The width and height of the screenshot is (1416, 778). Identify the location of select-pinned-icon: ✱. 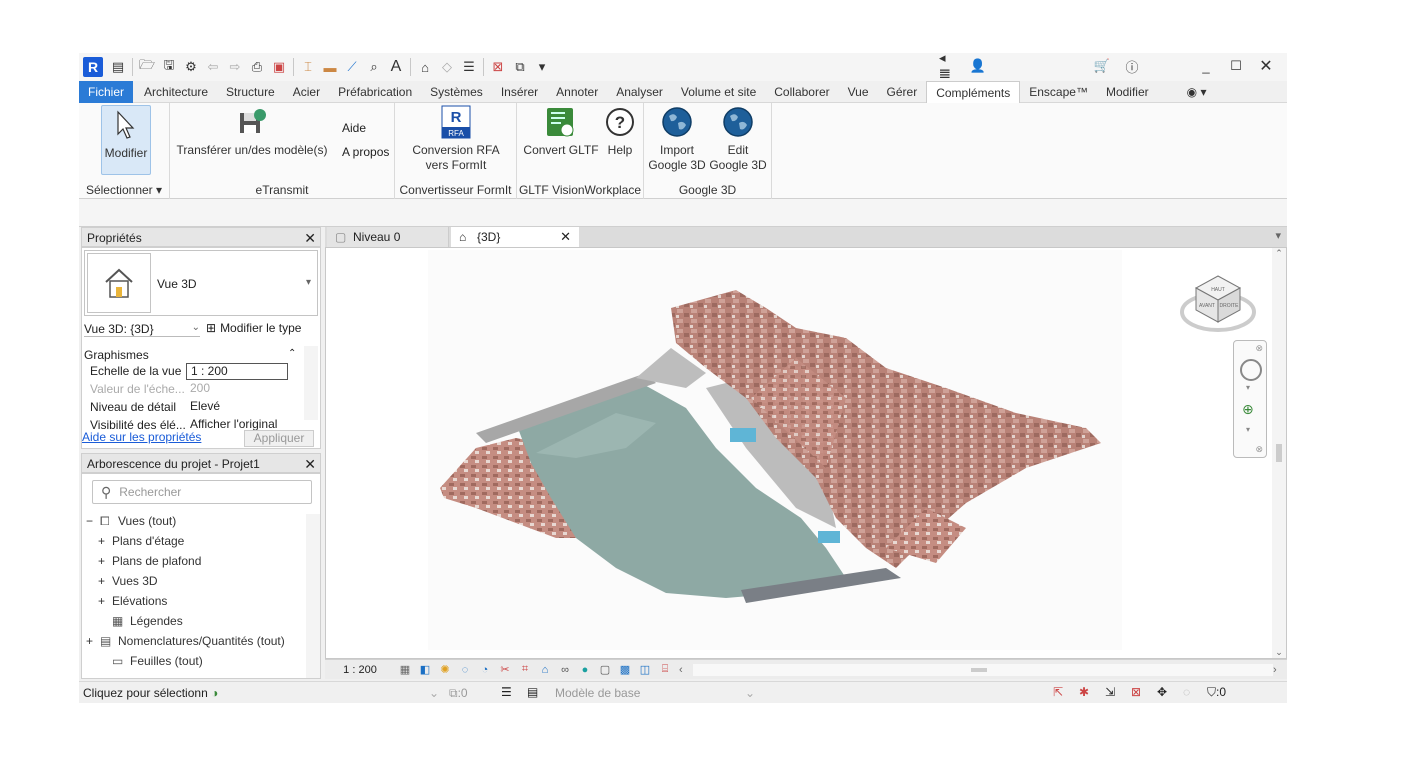
(1084, 692).